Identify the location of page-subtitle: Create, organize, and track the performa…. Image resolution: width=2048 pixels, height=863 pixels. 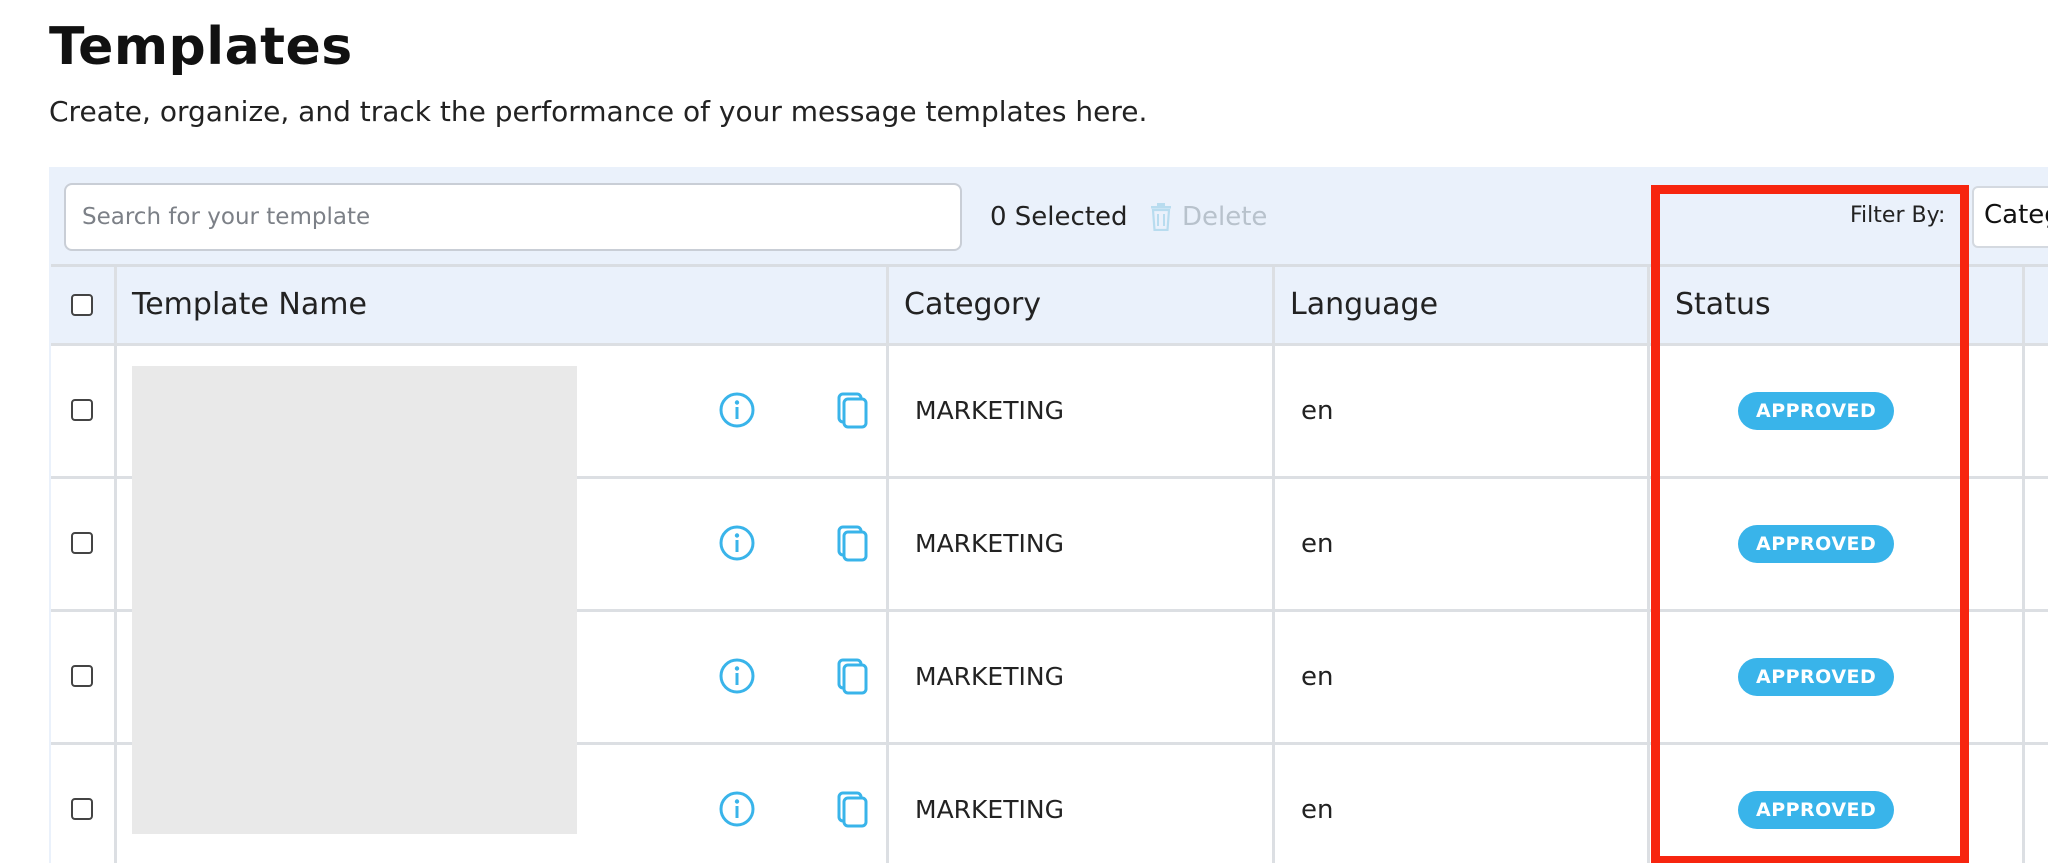
(598, 111).